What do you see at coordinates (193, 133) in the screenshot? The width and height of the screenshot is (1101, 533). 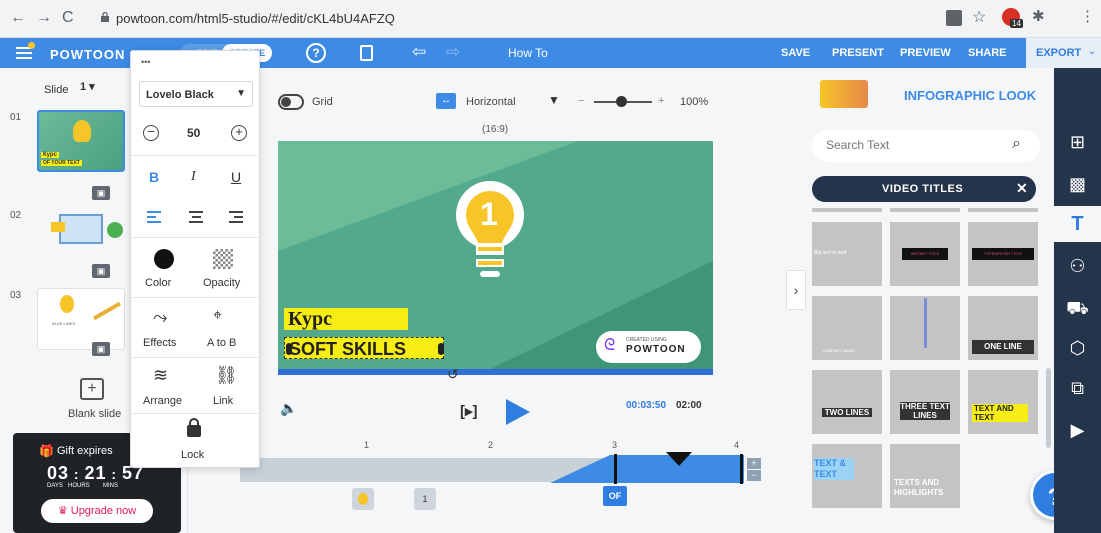 I see `font-size-value: 50` at bounding box center [193, 133].